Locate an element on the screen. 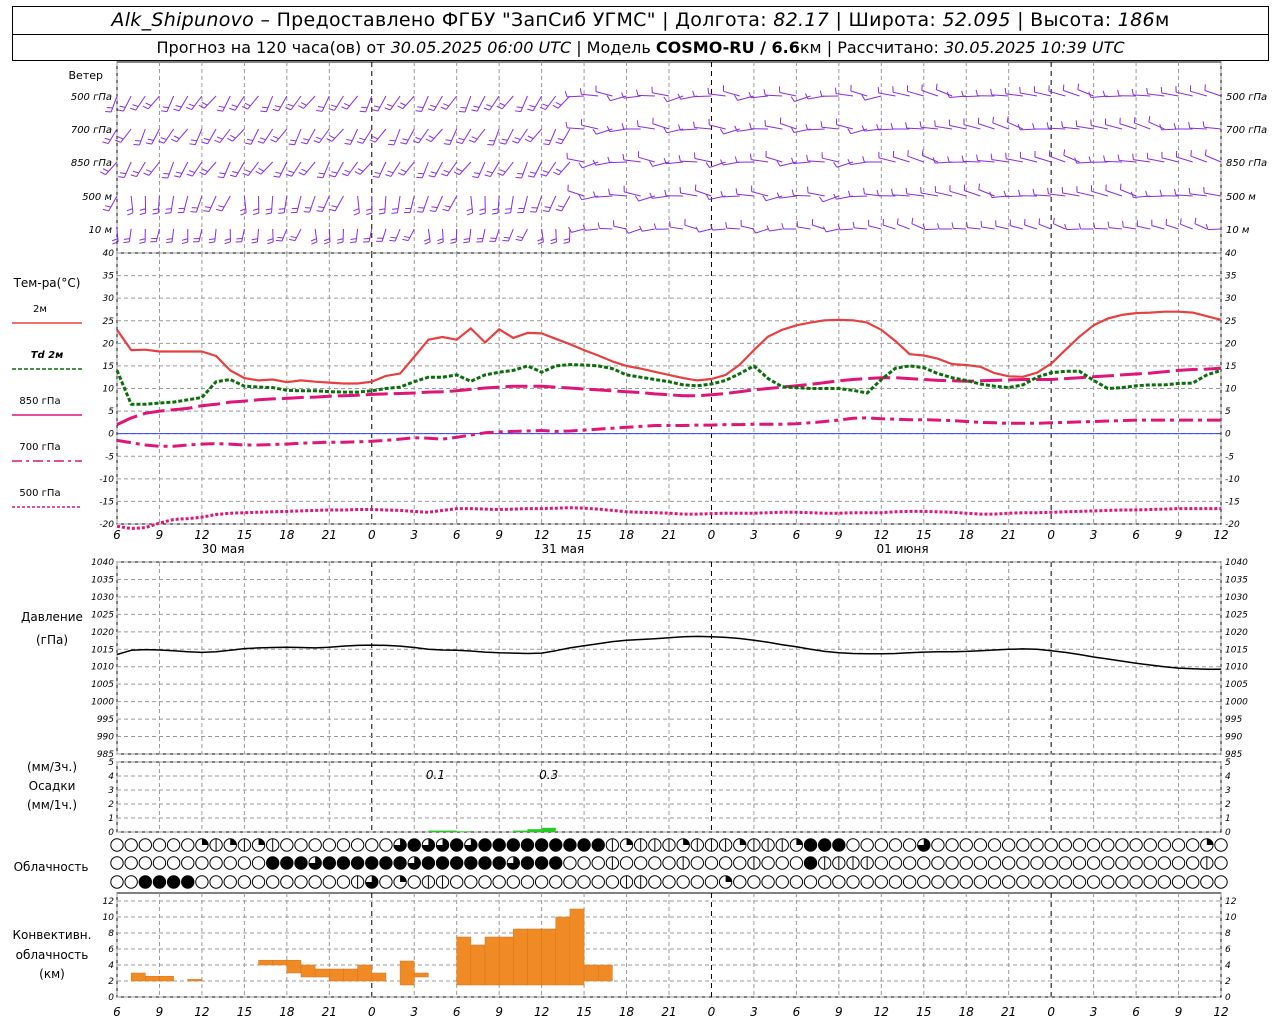  convective-title: Конвективн. is located at coordinates (52, 935).